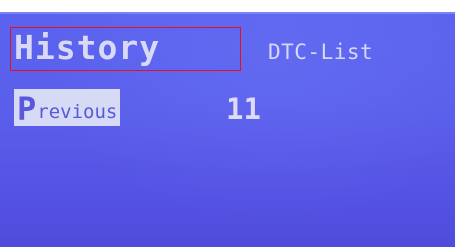 This screenshot has width=455, height=247. I want to click on menu-item-previous: P revious, so click(67, 108).